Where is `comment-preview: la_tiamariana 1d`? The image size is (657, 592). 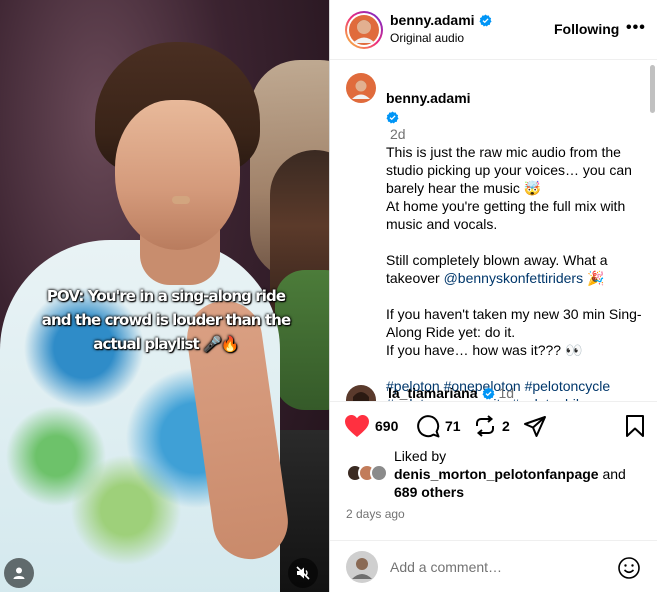
comment-preview: la_tiamariana 1d is located at coordinates (496, 392).